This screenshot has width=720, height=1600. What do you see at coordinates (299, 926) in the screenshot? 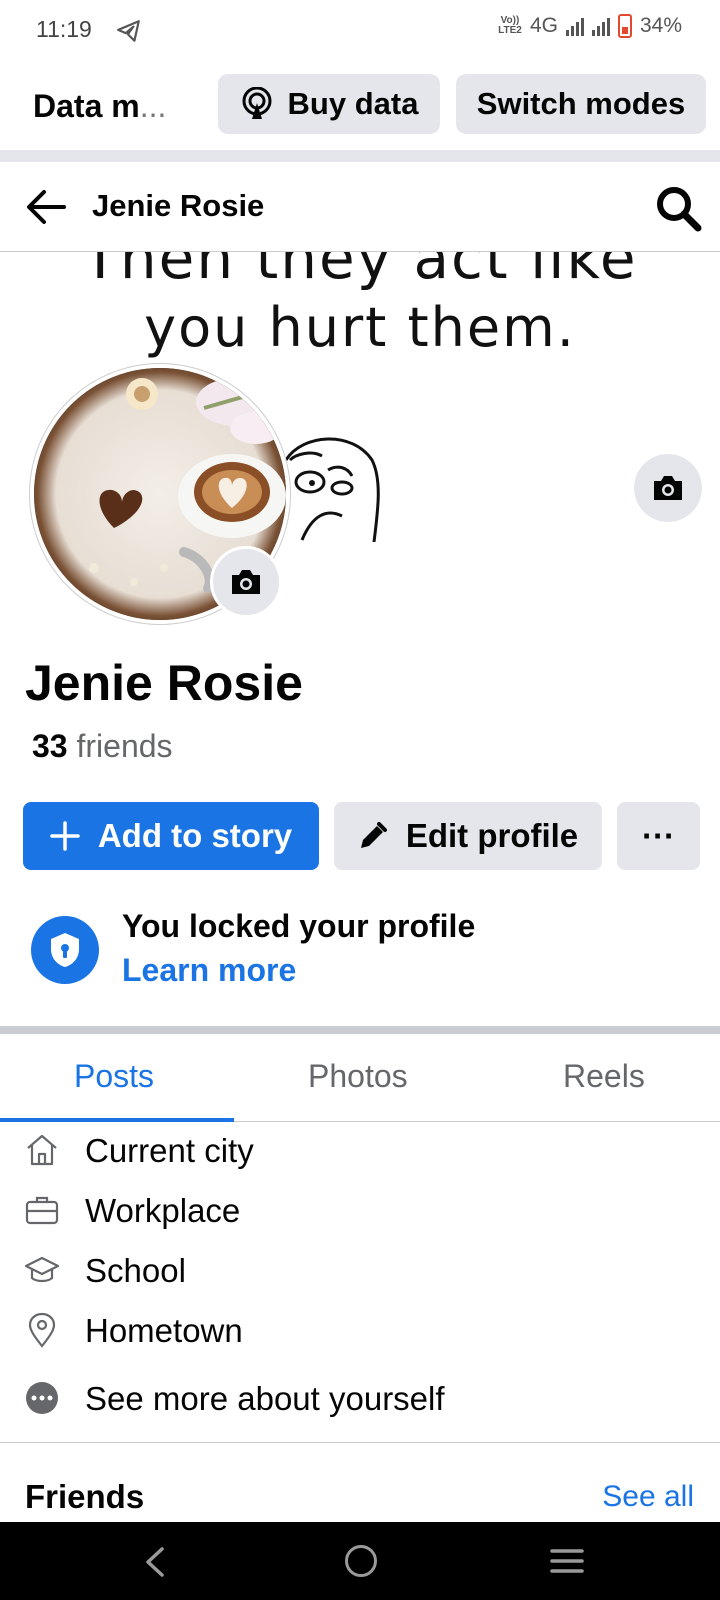
I see `locked-profile-title: You locked your profile` at bounding box center [299, 926].